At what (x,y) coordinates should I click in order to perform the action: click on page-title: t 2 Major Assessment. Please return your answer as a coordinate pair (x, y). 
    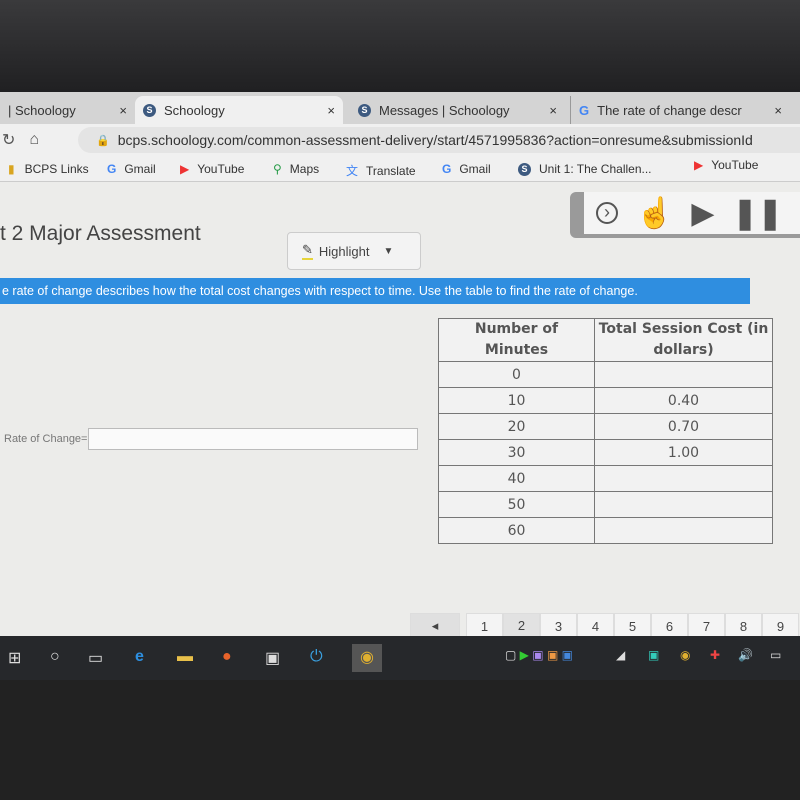
    Looking at the image, I should click on (100, 233).